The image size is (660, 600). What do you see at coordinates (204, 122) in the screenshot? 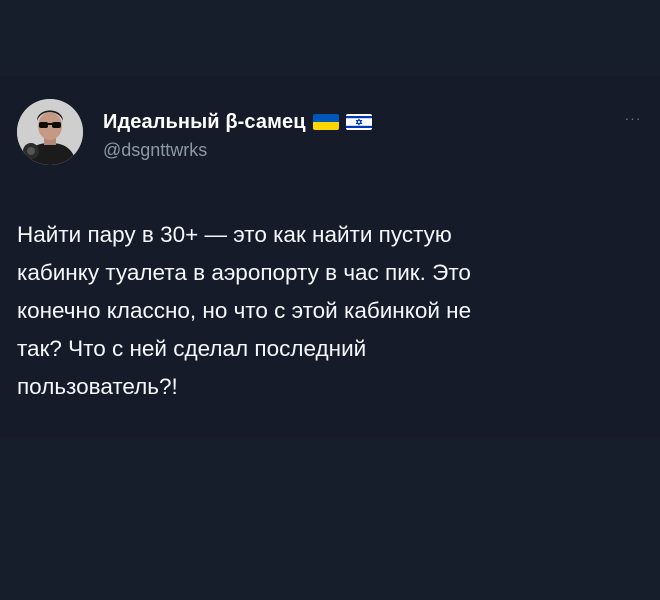
I see `author-display-name: Идеальный β-самец` at bounding box center [204, 122].